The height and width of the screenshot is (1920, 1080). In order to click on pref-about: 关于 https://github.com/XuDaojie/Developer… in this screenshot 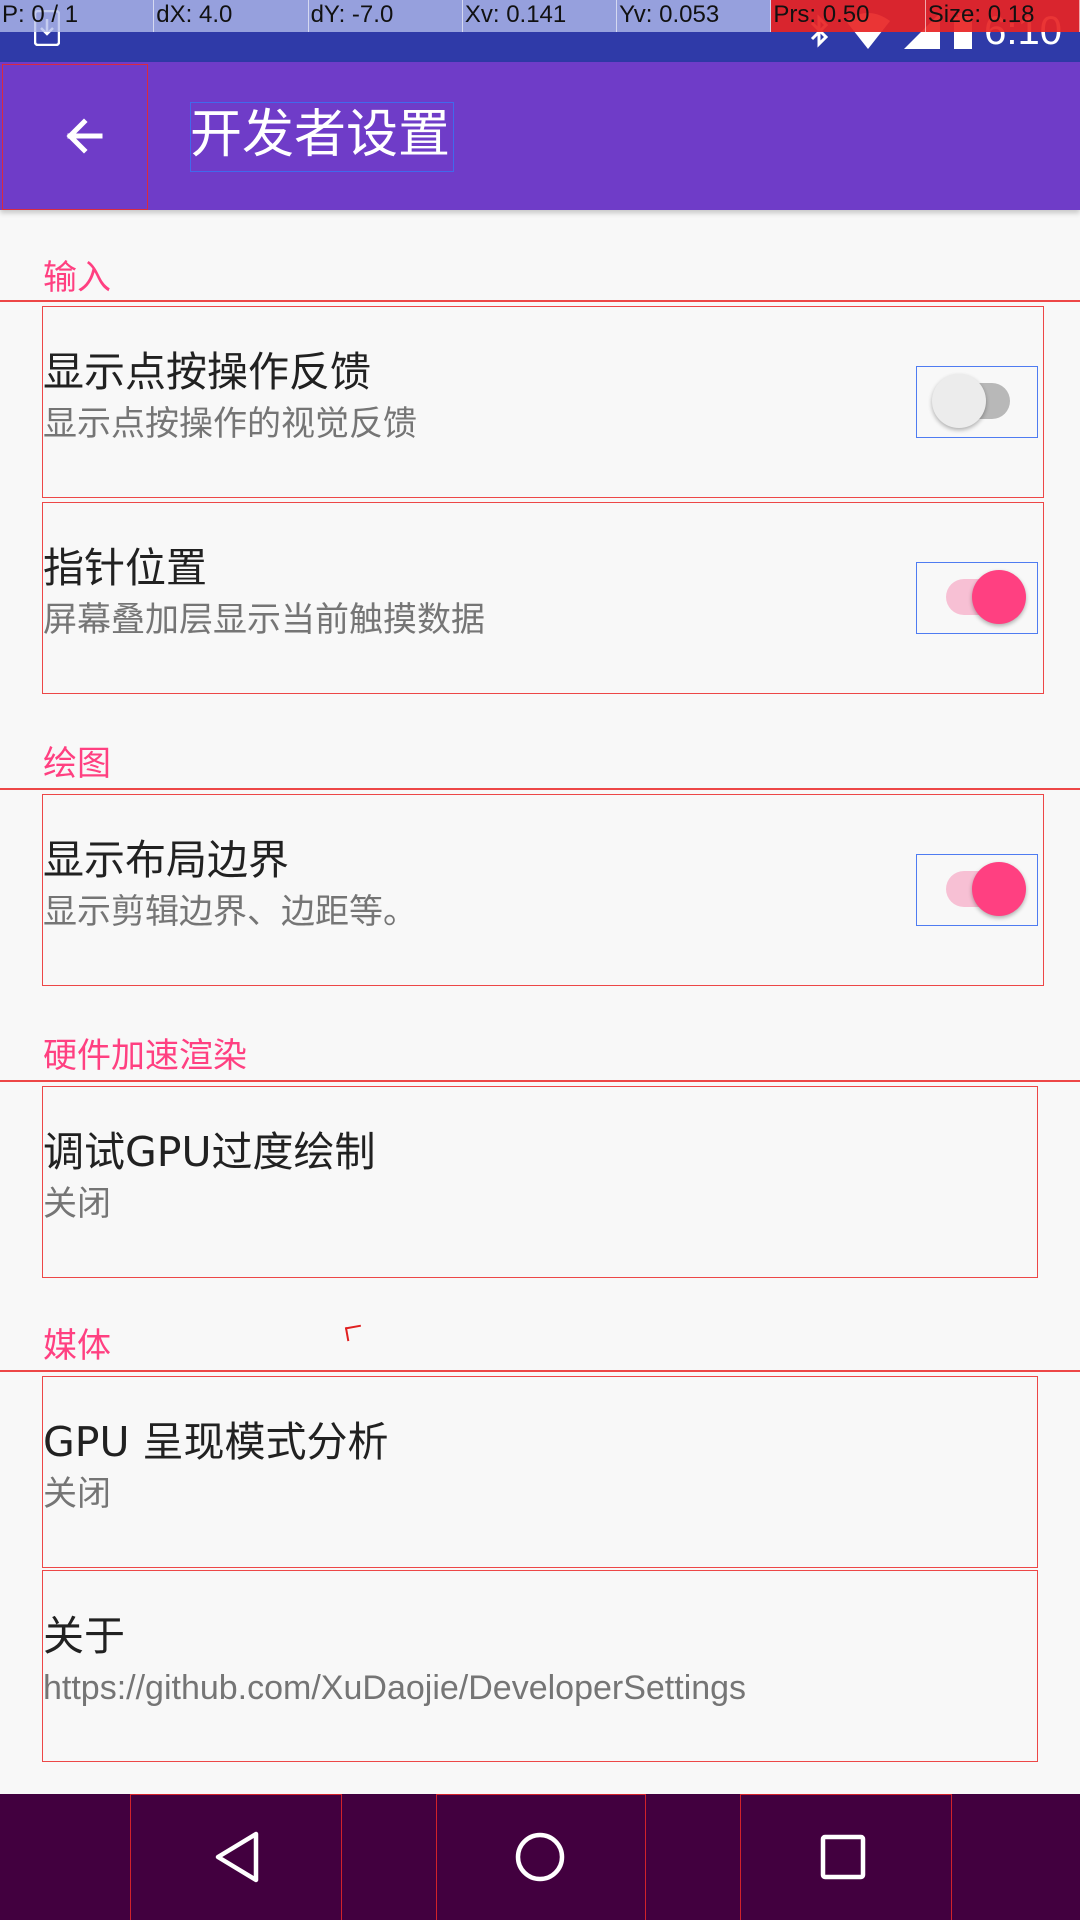, I will do `click(540, 1665)`.